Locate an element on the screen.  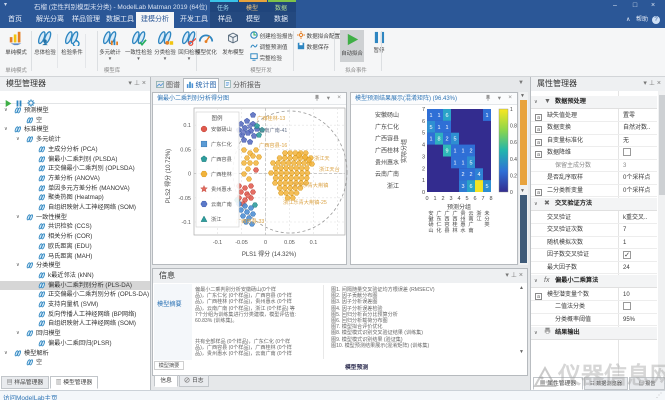
svg-text: 广西桂林-13 is located at coordinates (271, 118).